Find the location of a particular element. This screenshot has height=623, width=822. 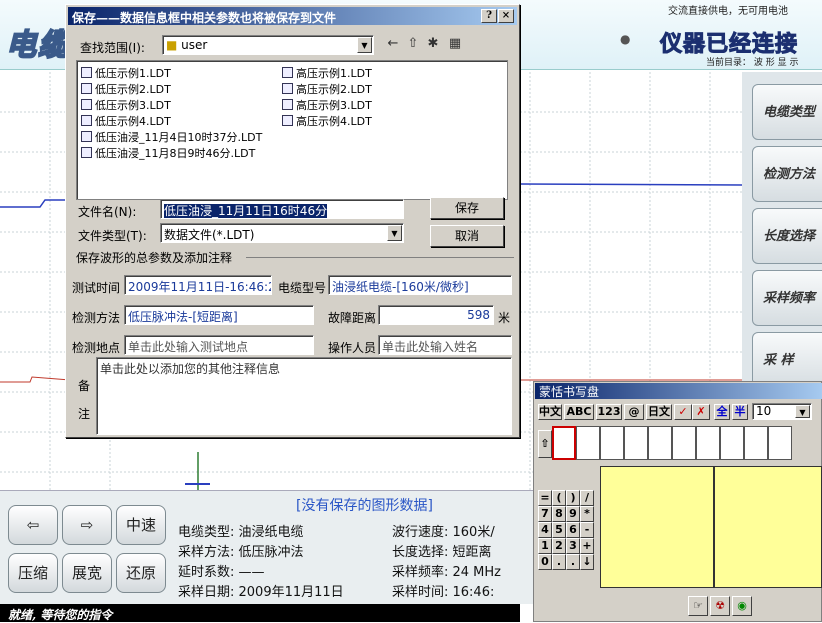

full-width-toggle: 全 is located at coordinates (722, 412).